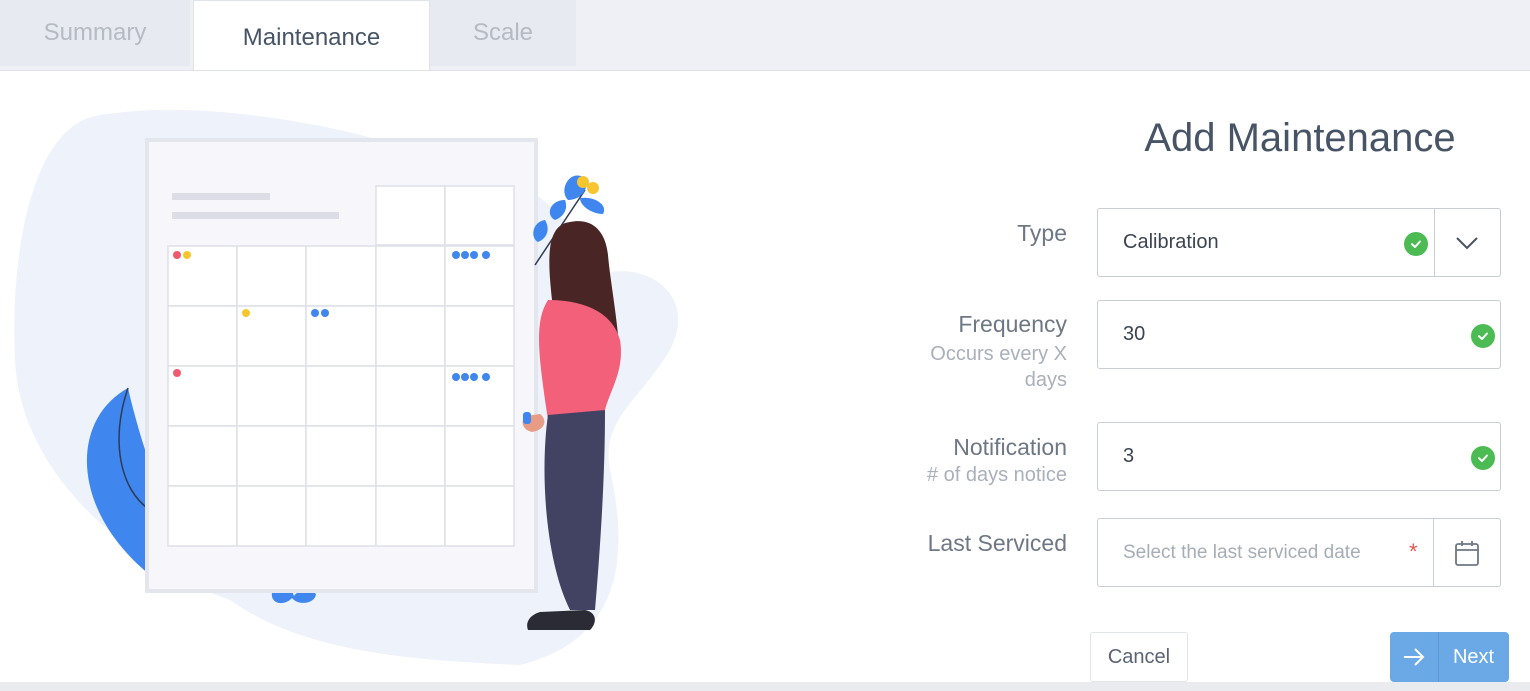  Describe the element at coordinates (1045, 380) in the screenshot. I see `frequency-sublabel-line2: days` at that location.